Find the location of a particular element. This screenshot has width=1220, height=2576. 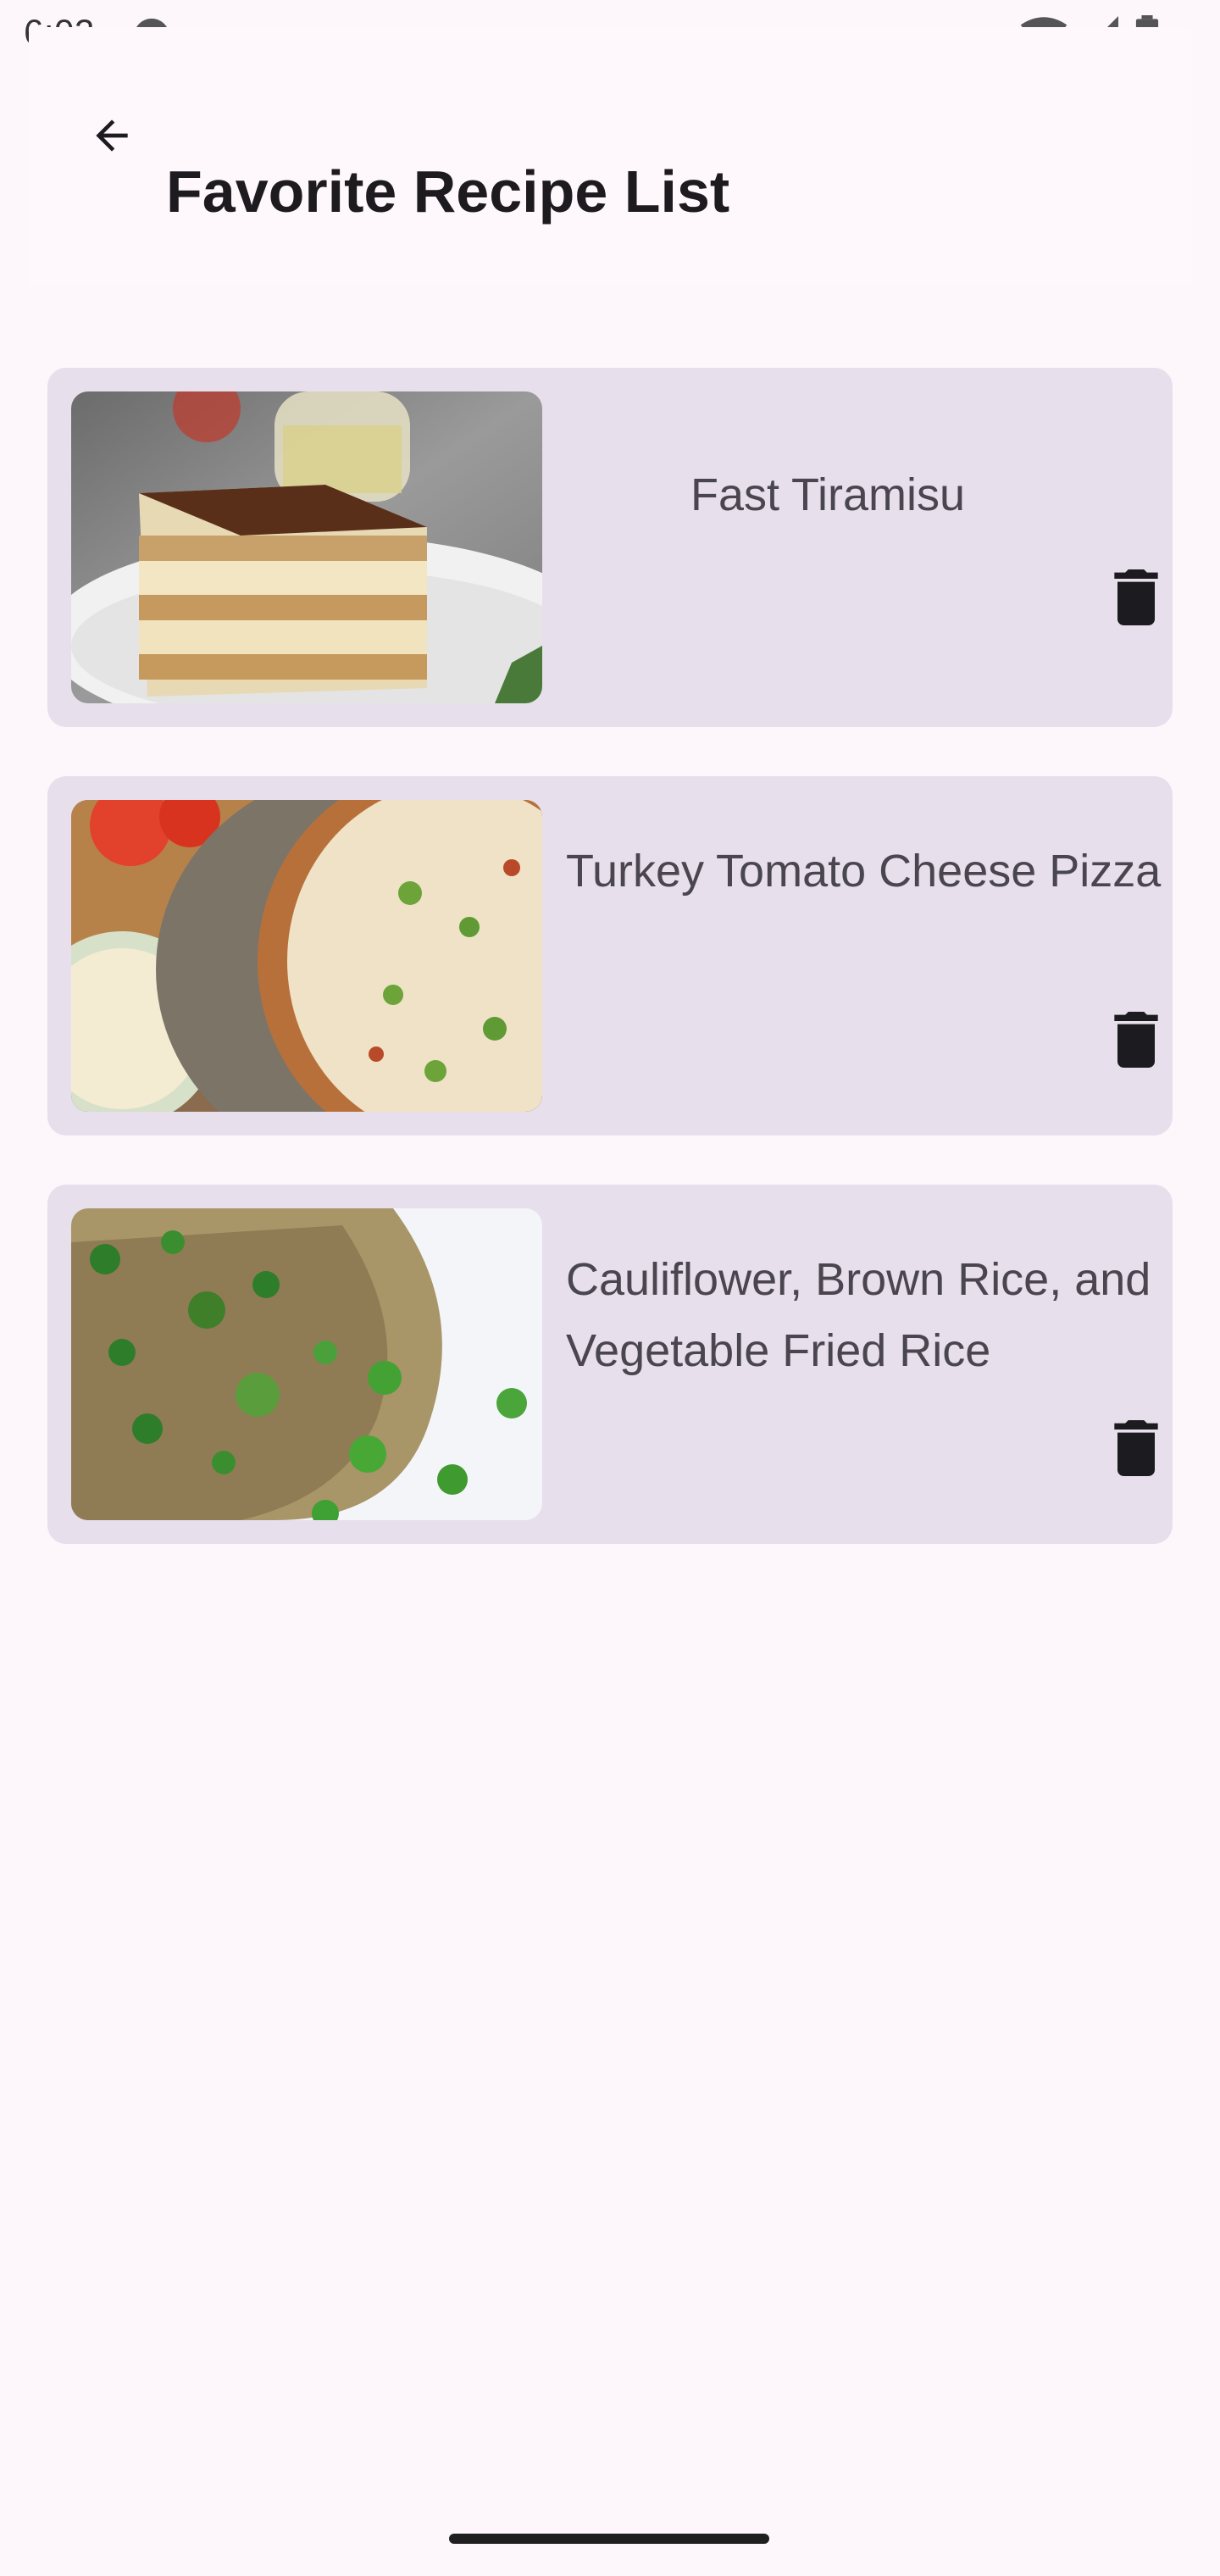

recipe-name: Turkey Tomato Cheese Pizza is located at coordinates (864, 871).